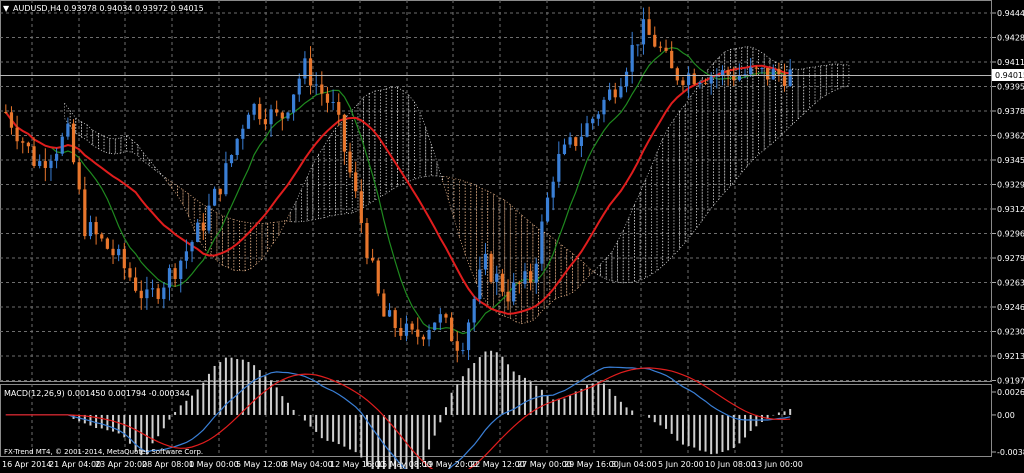  Describe the element at coordinates (1010, 234) in the screenshot. I see `price-tick-label: 0.92960` at that location.